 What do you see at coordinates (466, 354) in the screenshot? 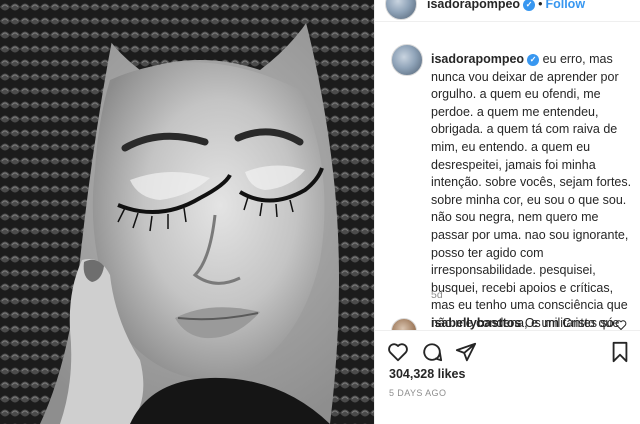
I see `share-icon` at bounding box center [466, 354].